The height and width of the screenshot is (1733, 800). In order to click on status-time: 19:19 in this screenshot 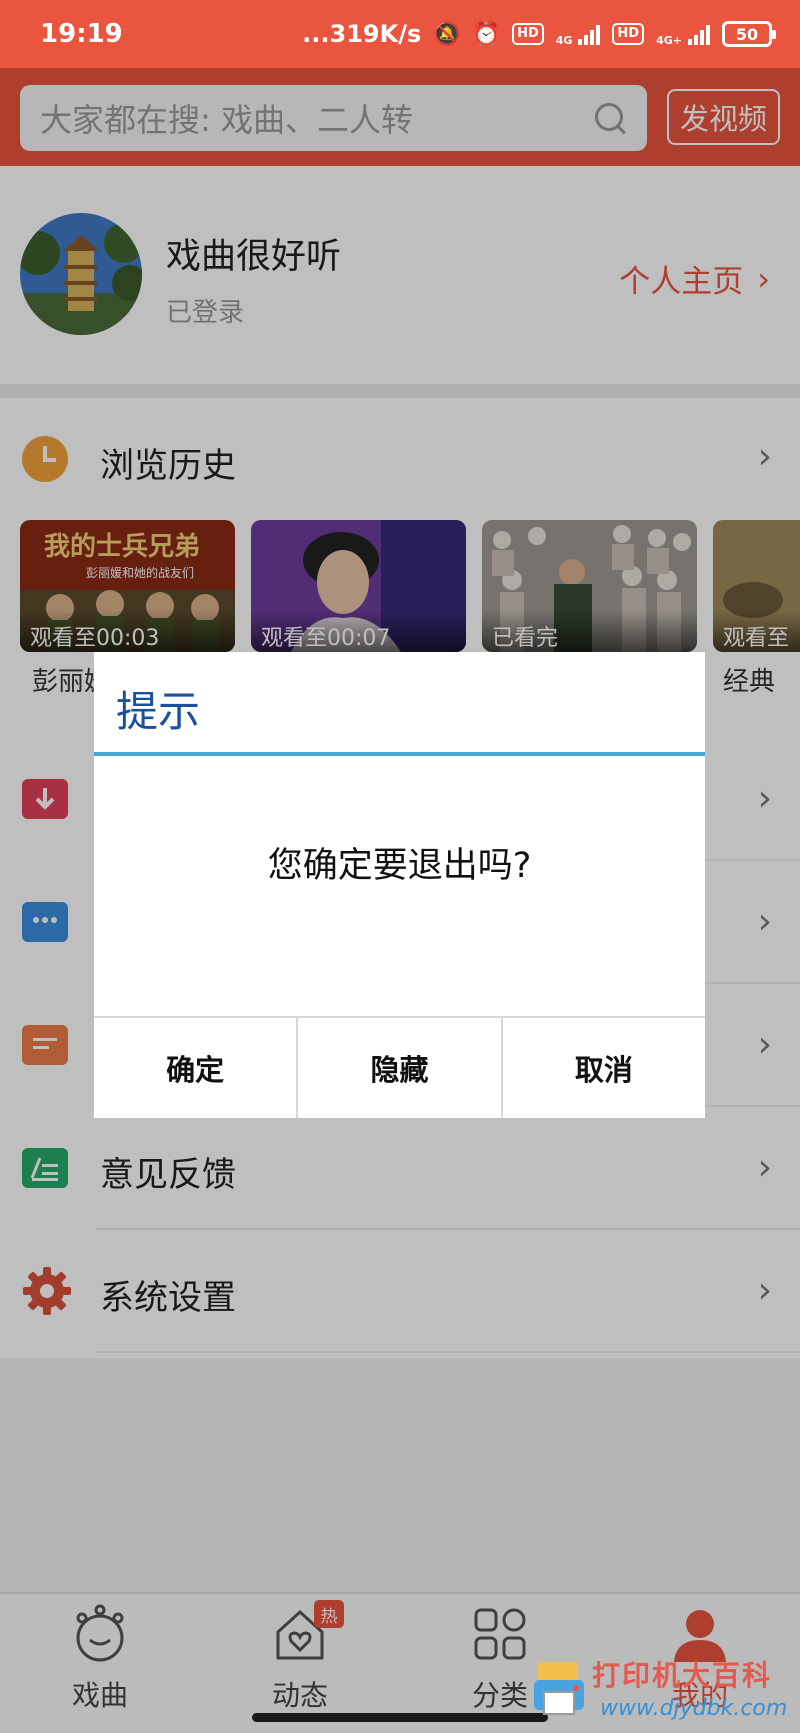, I will do `click(81, 34)`.